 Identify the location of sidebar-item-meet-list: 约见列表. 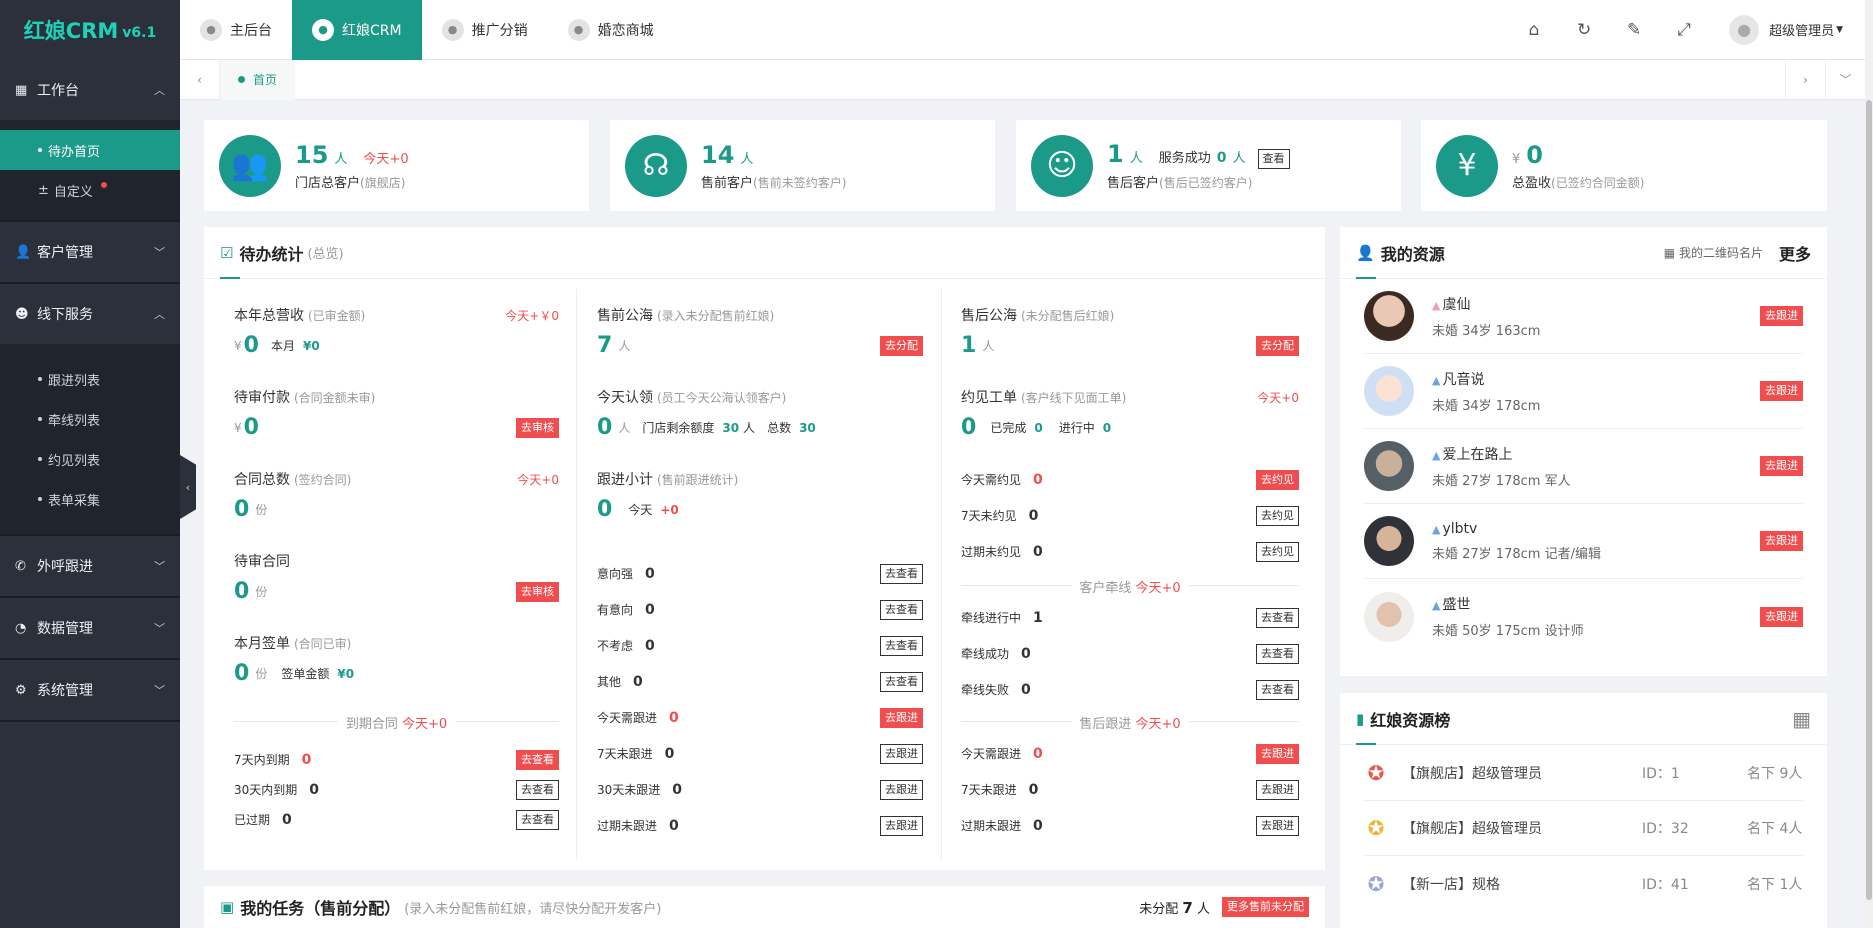
(90, 459).